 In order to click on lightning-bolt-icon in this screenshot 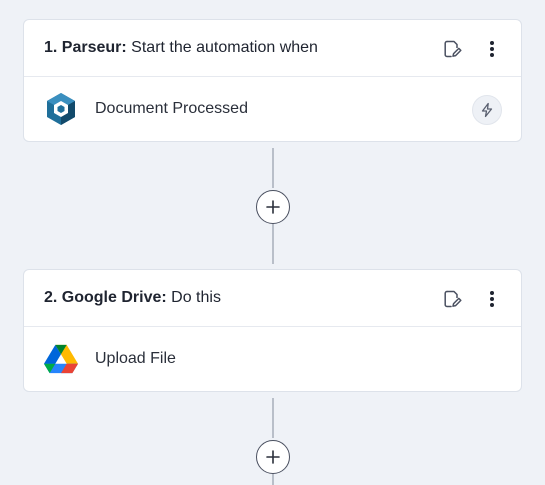, I will do `click(487, 110)`.